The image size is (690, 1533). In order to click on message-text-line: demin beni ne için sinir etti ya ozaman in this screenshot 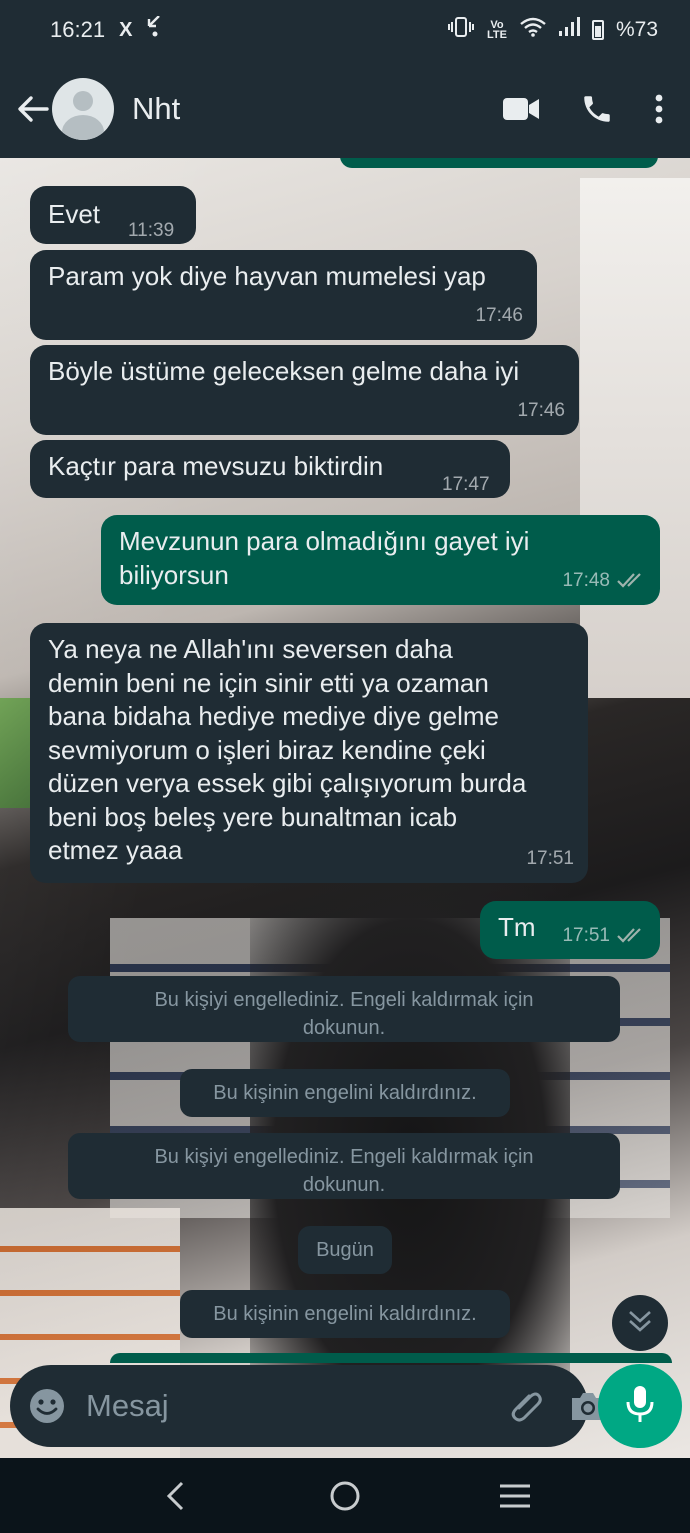, I will do `click(268, 682)`.